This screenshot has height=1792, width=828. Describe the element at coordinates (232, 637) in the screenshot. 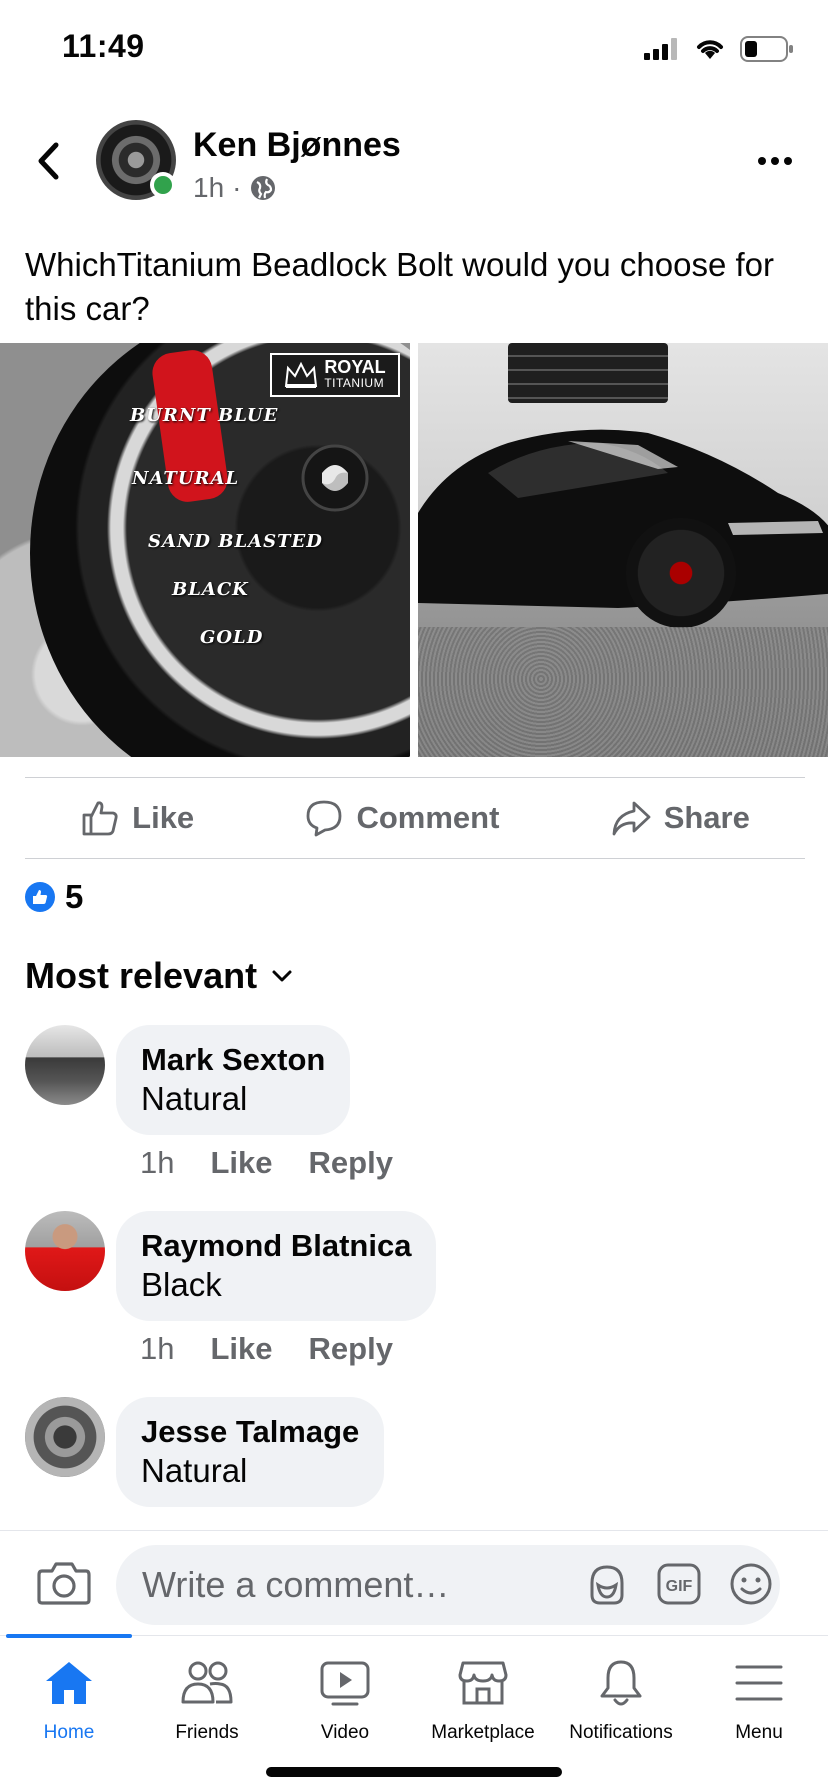

I see `bolt-option-label: GOLD` at that location.